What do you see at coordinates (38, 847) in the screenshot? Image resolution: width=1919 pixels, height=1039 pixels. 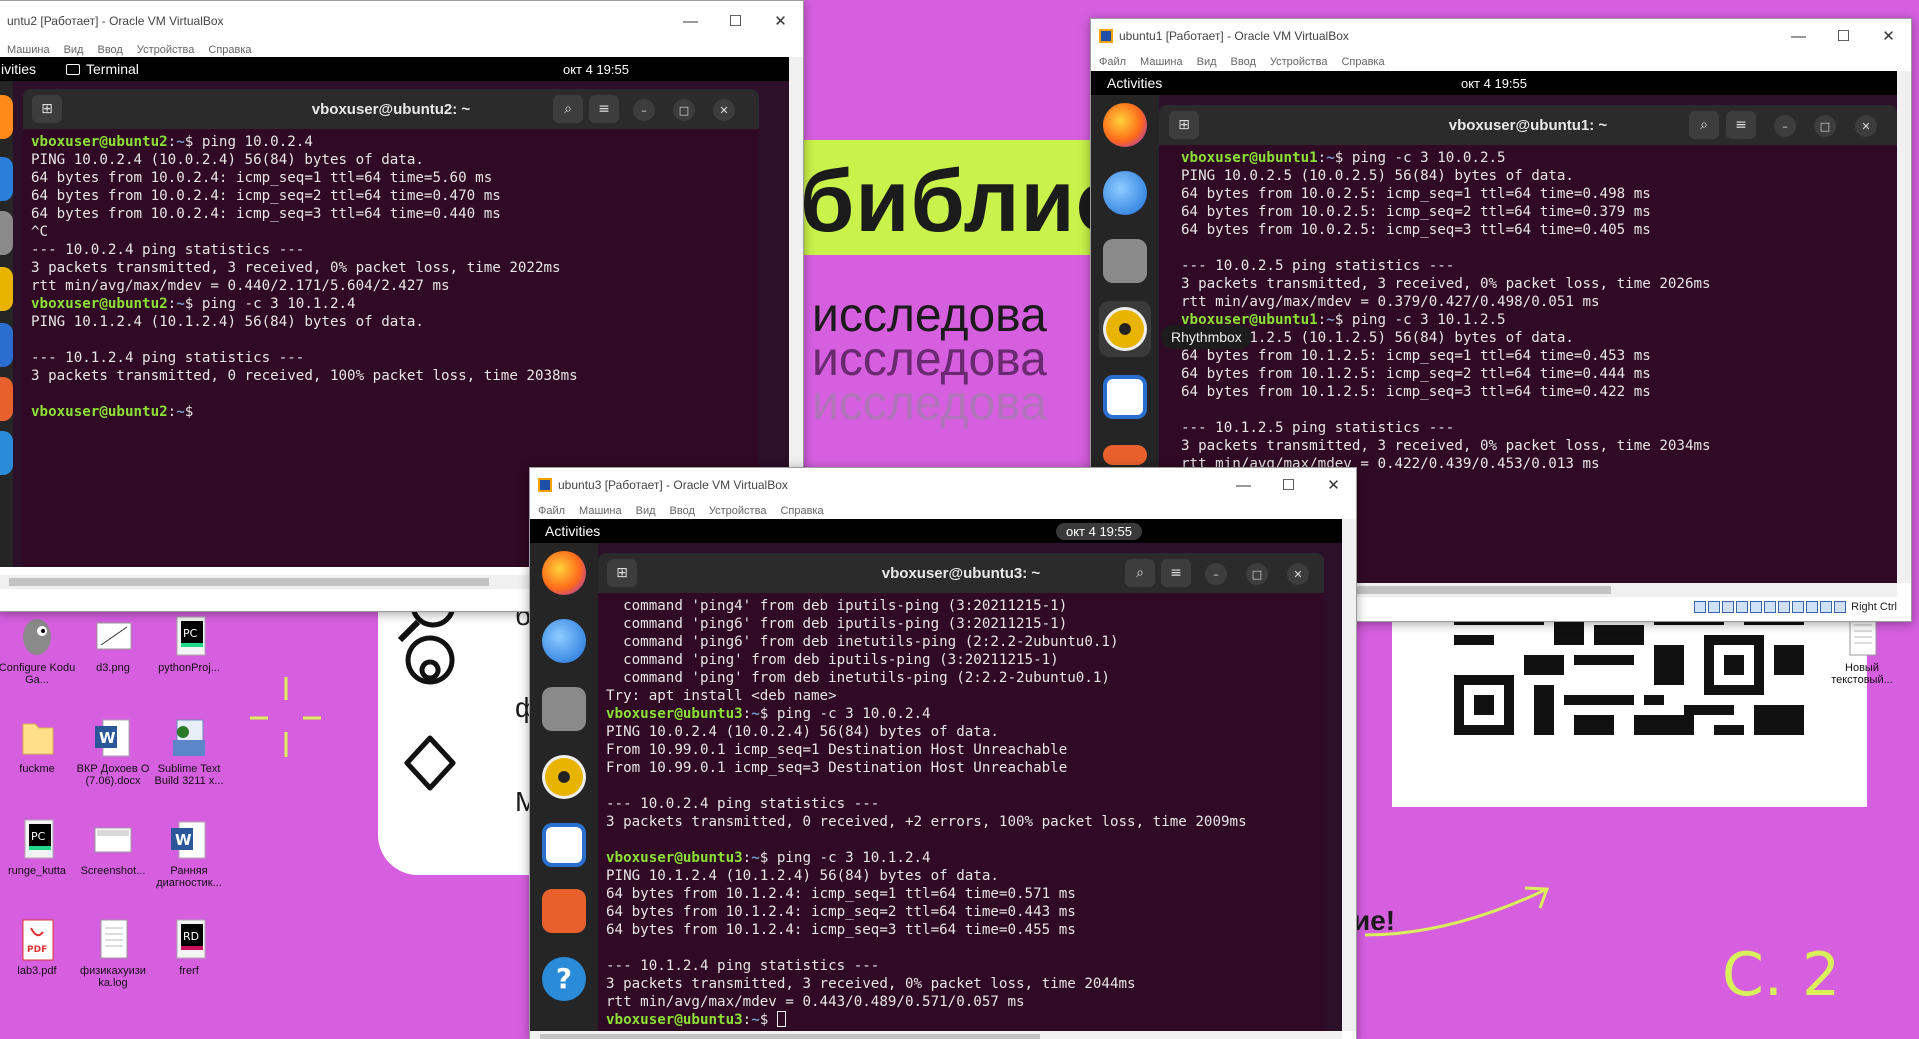 I see `desktop-icon: PC runge_kutta` at bounding box center [38, 847].